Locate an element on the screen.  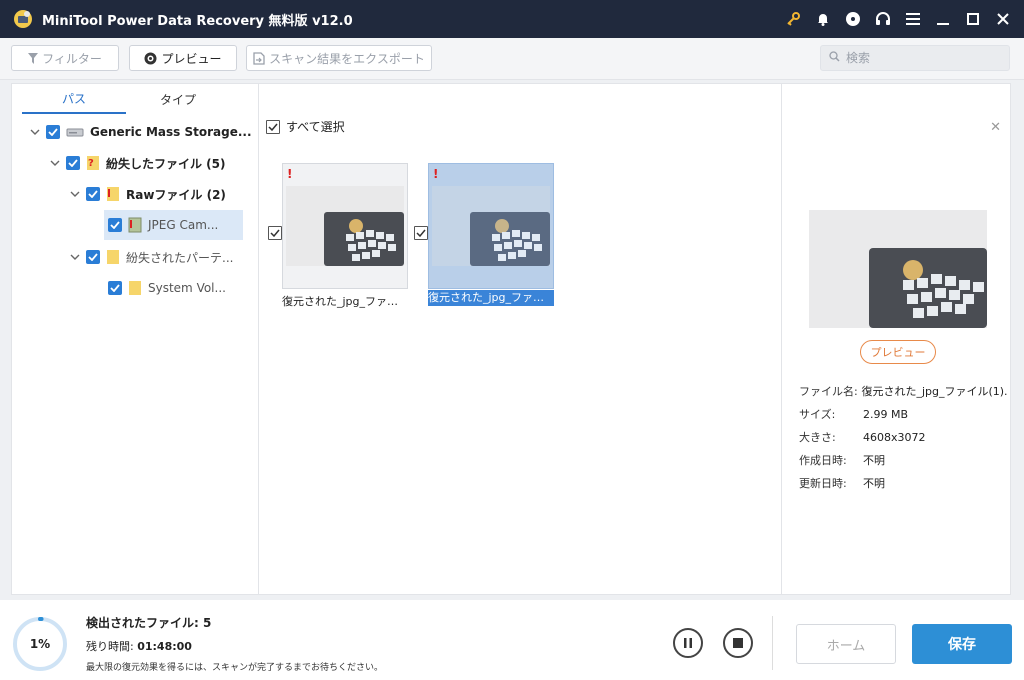
select-all-checkbox is located at coordinates (273, 126).